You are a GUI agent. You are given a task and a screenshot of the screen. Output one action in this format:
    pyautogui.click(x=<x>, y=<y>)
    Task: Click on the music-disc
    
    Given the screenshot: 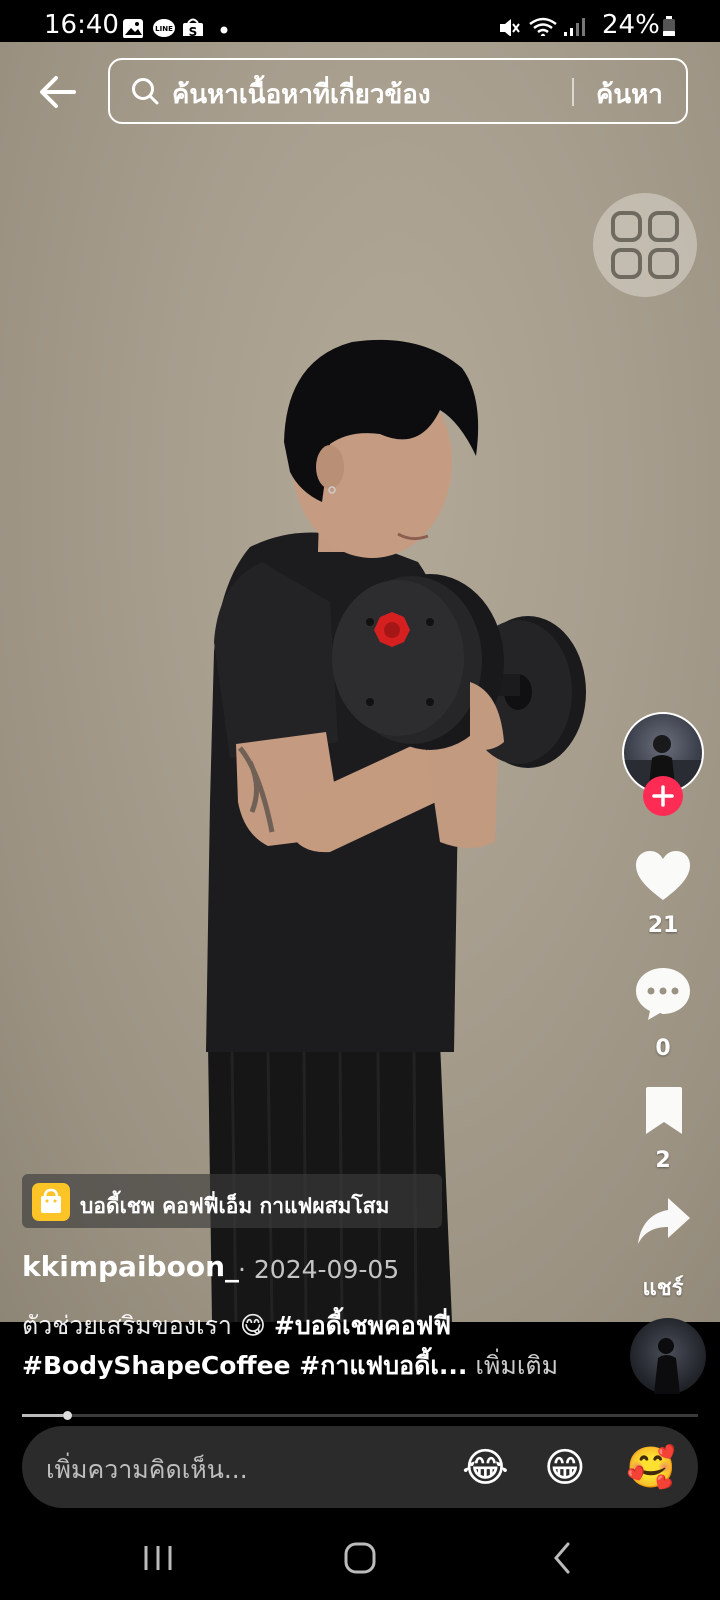 What is the action you would take?
    pyautogui.click(x=668, y=1356)
    